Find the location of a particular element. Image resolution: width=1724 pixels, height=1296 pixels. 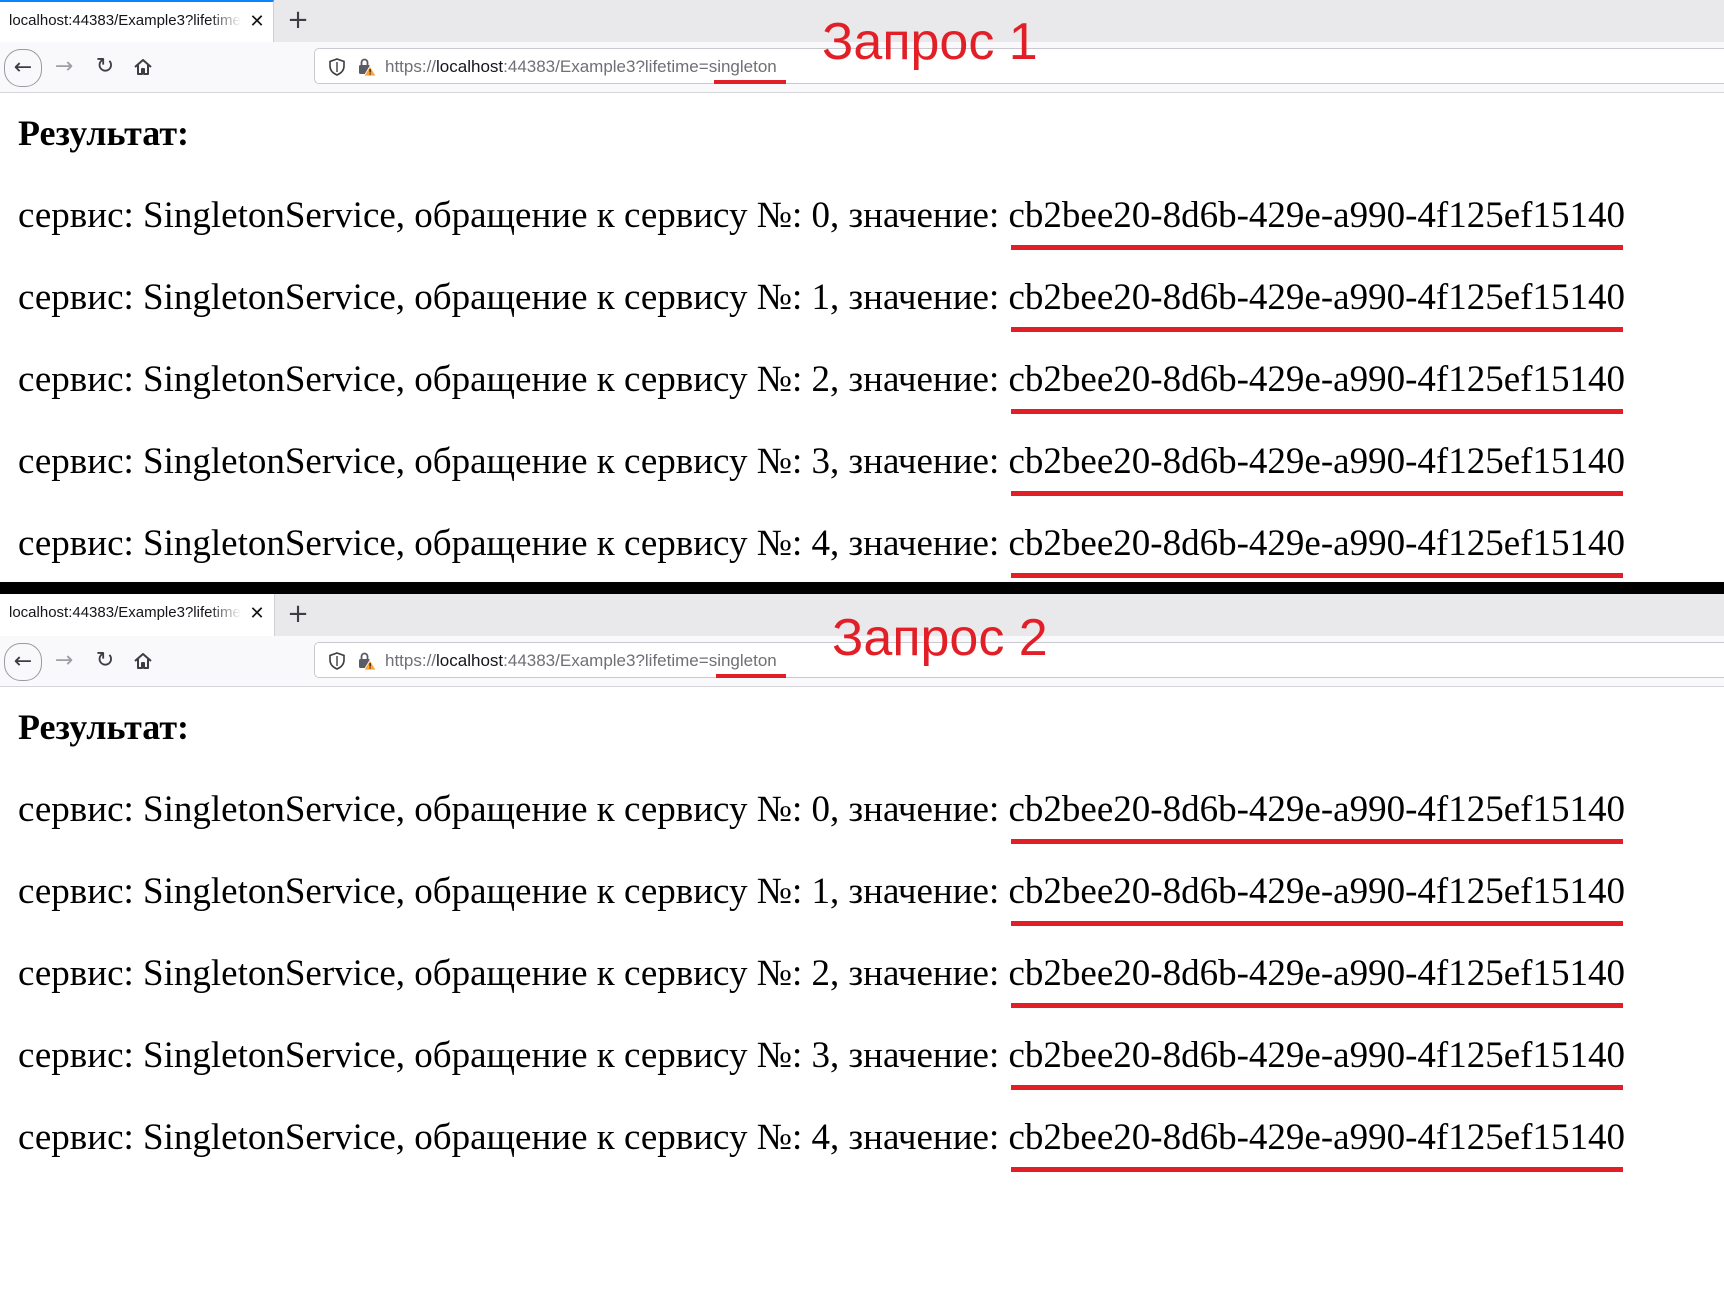

panel-separator is located at coordinates (862, 588).